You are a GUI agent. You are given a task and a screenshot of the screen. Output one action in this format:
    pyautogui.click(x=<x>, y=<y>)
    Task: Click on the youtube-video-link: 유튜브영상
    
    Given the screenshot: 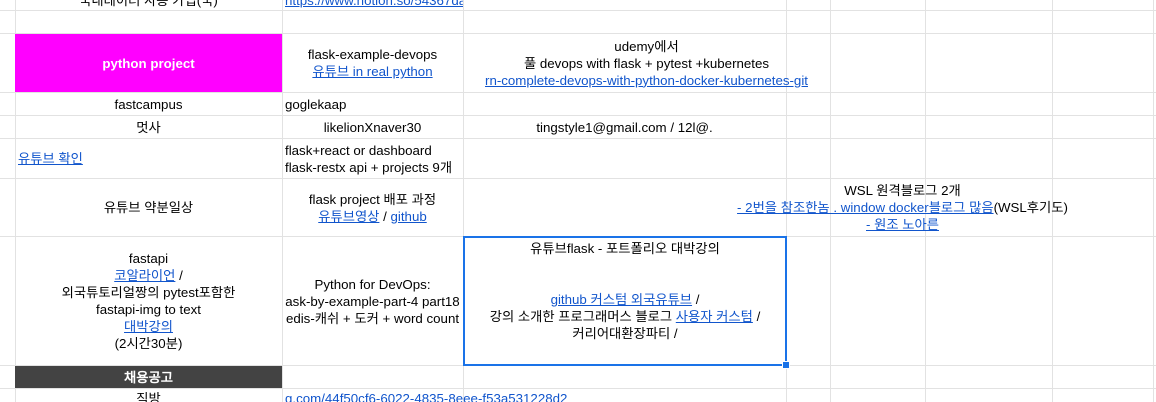 What is the action you would take?
    pyautogui.click(x=348, y=216)
    